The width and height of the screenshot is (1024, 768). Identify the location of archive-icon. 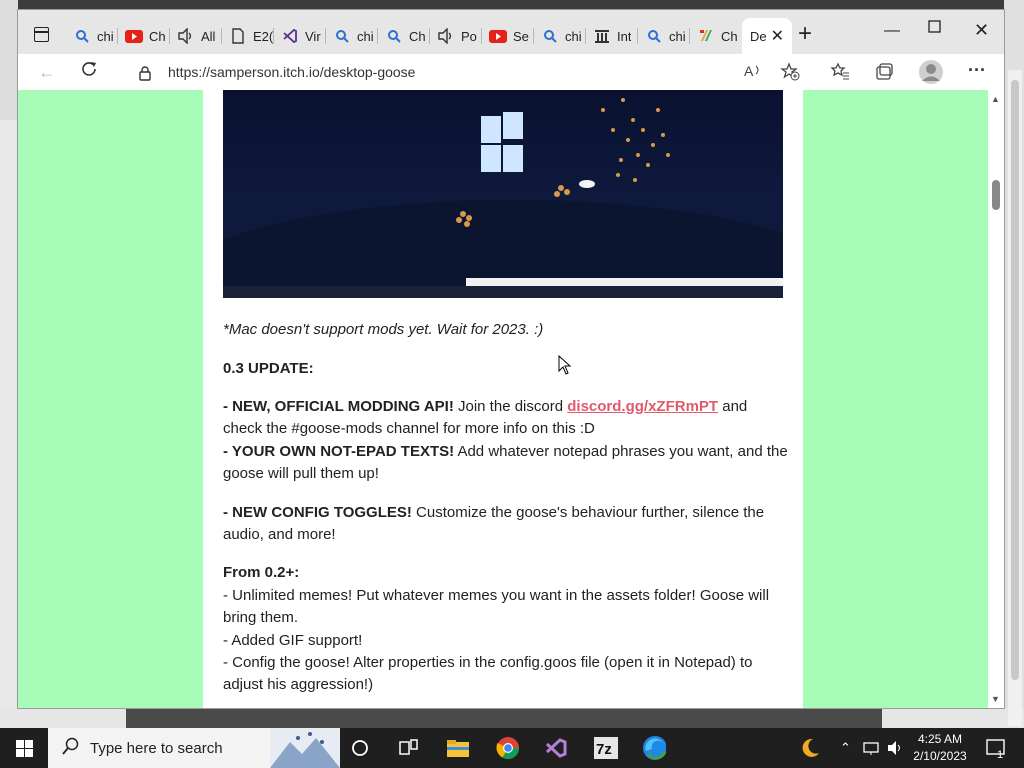
(602, 36).